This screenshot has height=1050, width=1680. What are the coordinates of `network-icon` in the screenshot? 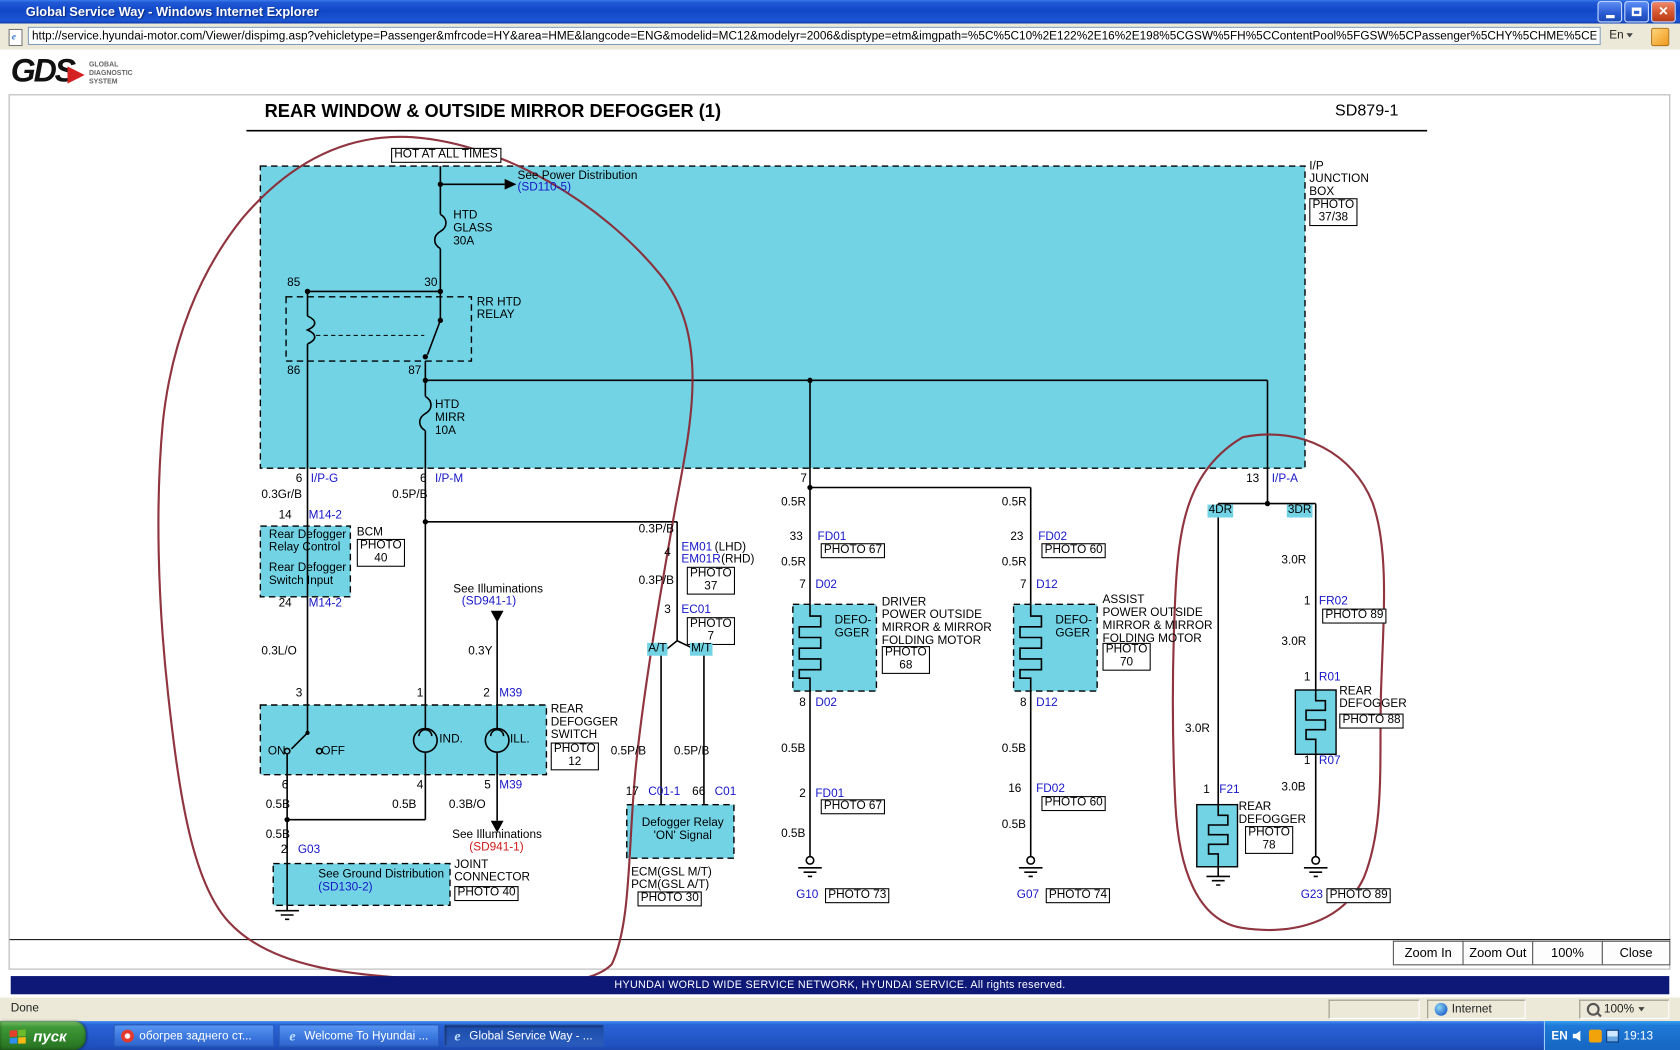 It's located at (1613, 1035).